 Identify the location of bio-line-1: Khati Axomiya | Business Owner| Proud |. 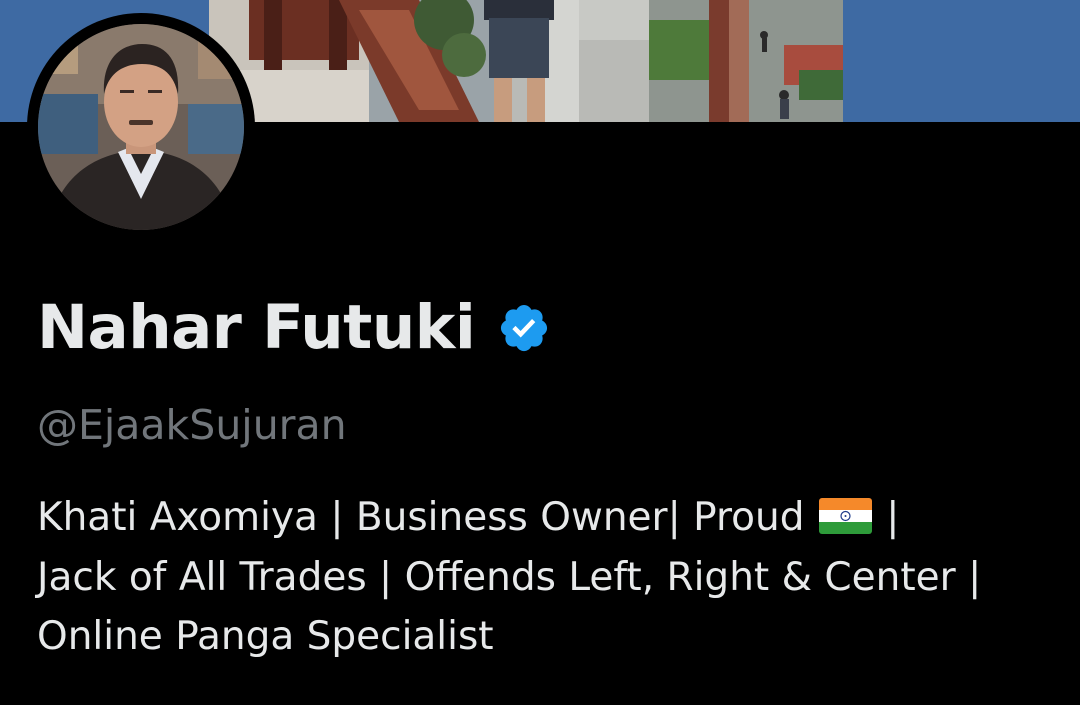
(552, 518).